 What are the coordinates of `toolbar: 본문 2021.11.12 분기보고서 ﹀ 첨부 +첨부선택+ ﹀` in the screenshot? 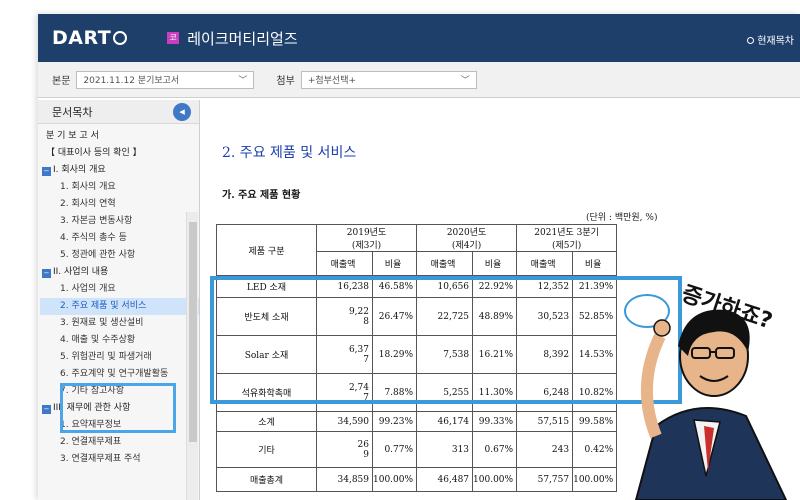 It's located at (419, 80).